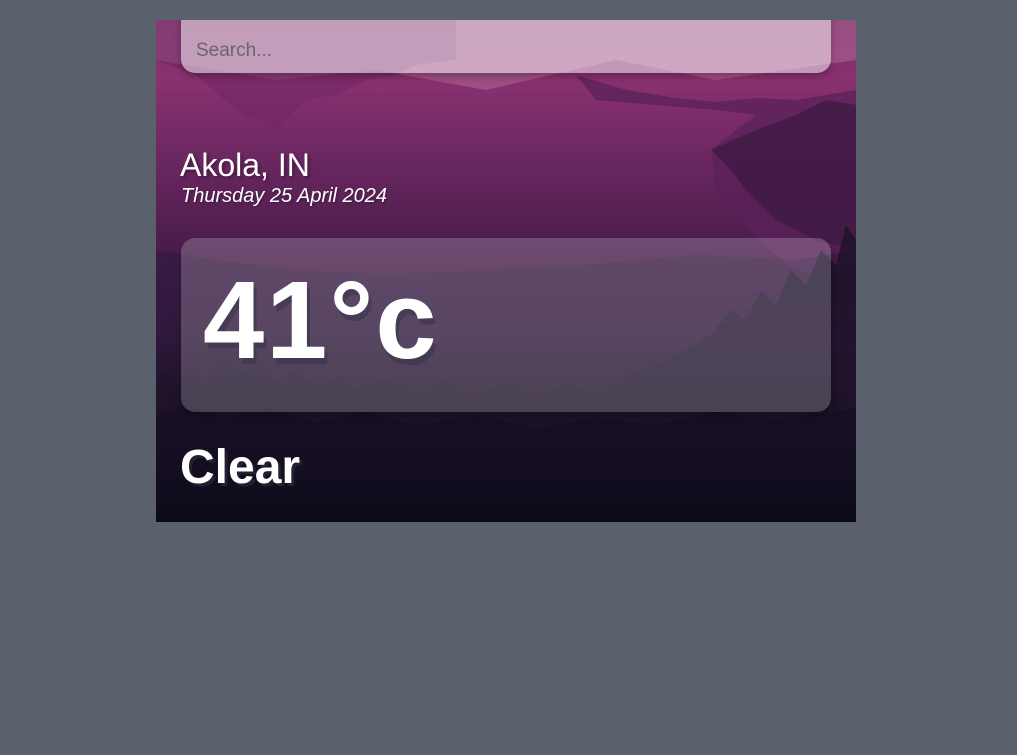 This screenshot has height=755, width=1017. Describe the element at coordinates (245, 165) in the screenshot. I see `city-name: Akola, IN` at that location.